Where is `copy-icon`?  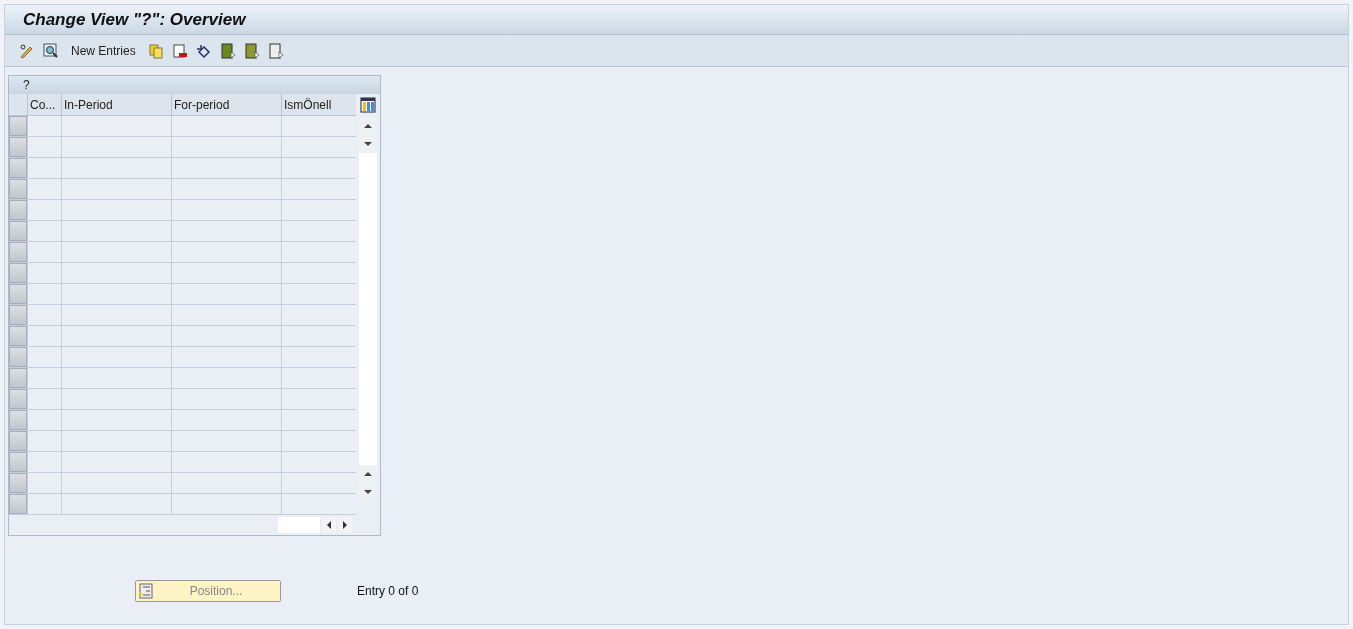 copy-icon is located at coordinates (155, 50).